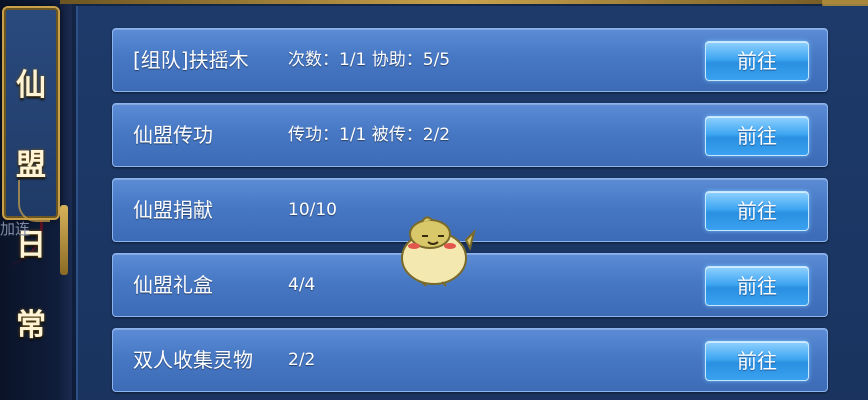  I want to click on task-progress: 次数：1/1 协助：5/5, so click(369, 60).